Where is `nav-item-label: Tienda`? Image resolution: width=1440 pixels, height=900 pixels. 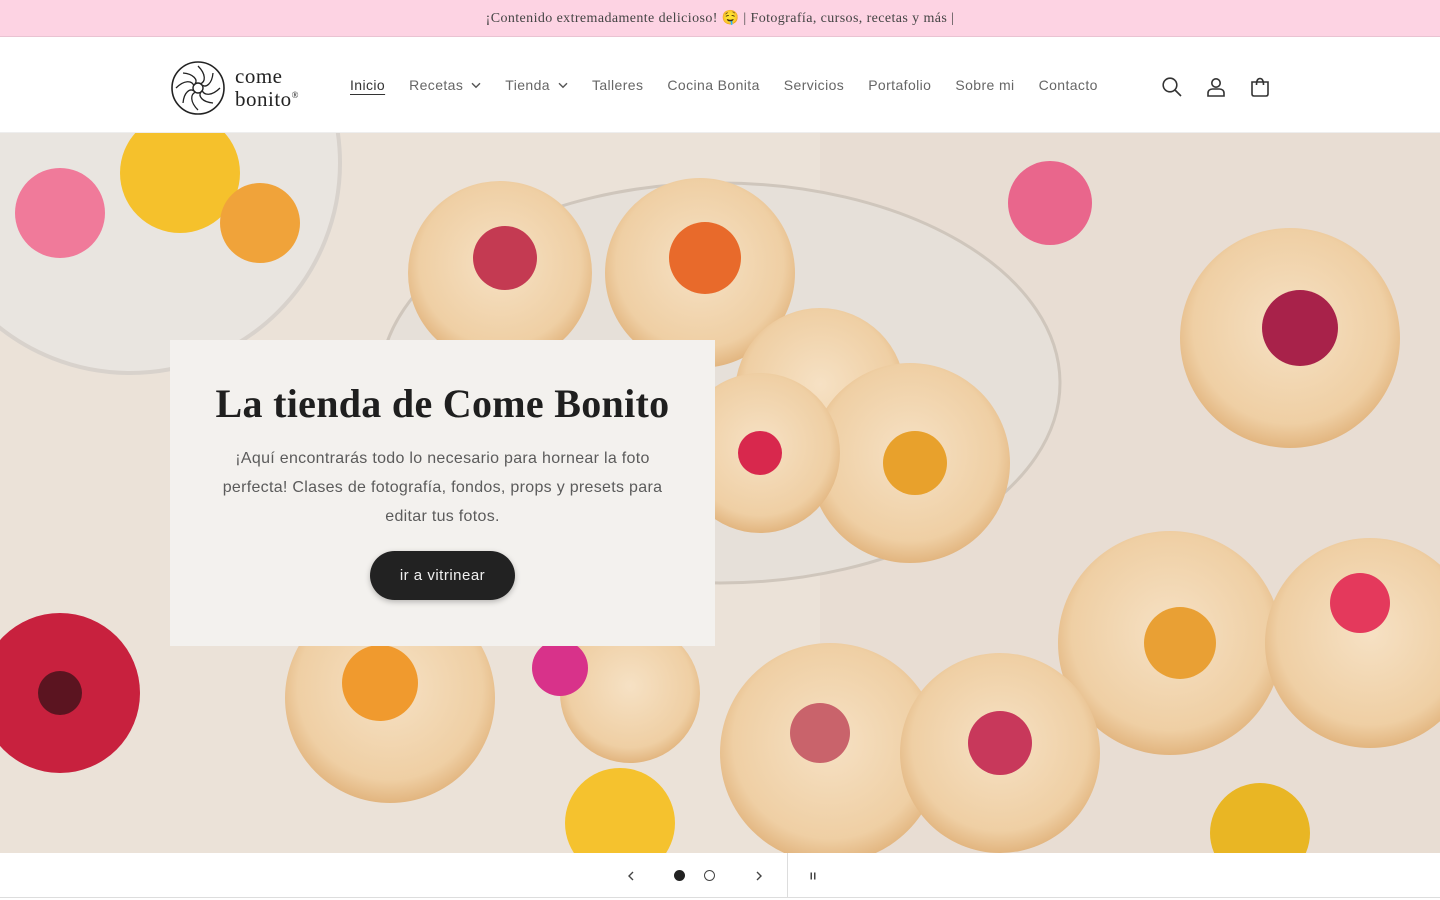 nav-item-label: Tienda is located at coordinates (527, 85).